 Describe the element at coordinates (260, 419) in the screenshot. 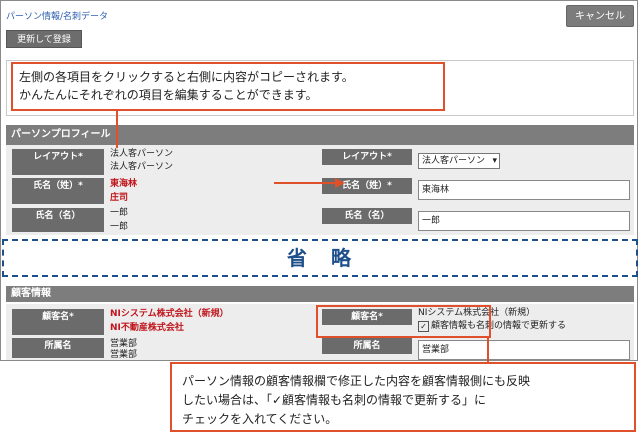

I see `callout-checkbox-line3: チェックを入れてください。` at that location.